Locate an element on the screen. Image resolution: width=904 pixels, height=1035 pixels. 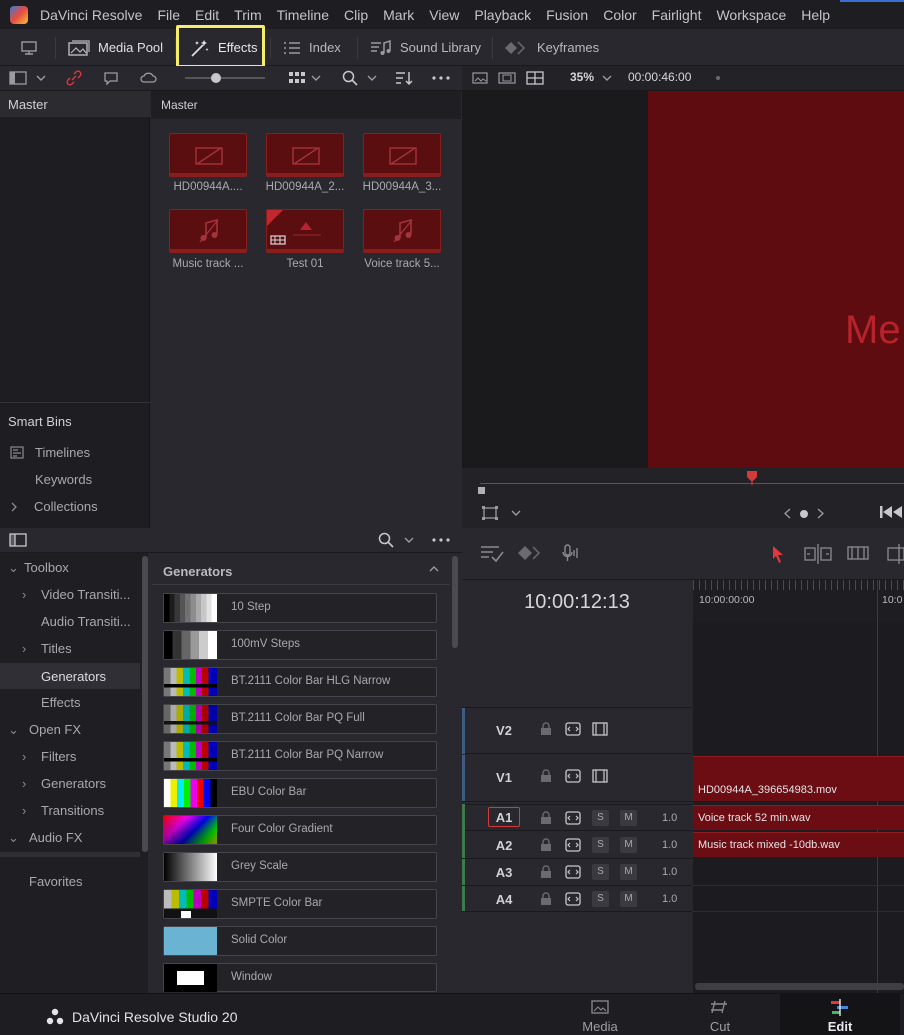
timeline-ruler: 10:00:00:00 10:0 is located at coordinates (798, 601).